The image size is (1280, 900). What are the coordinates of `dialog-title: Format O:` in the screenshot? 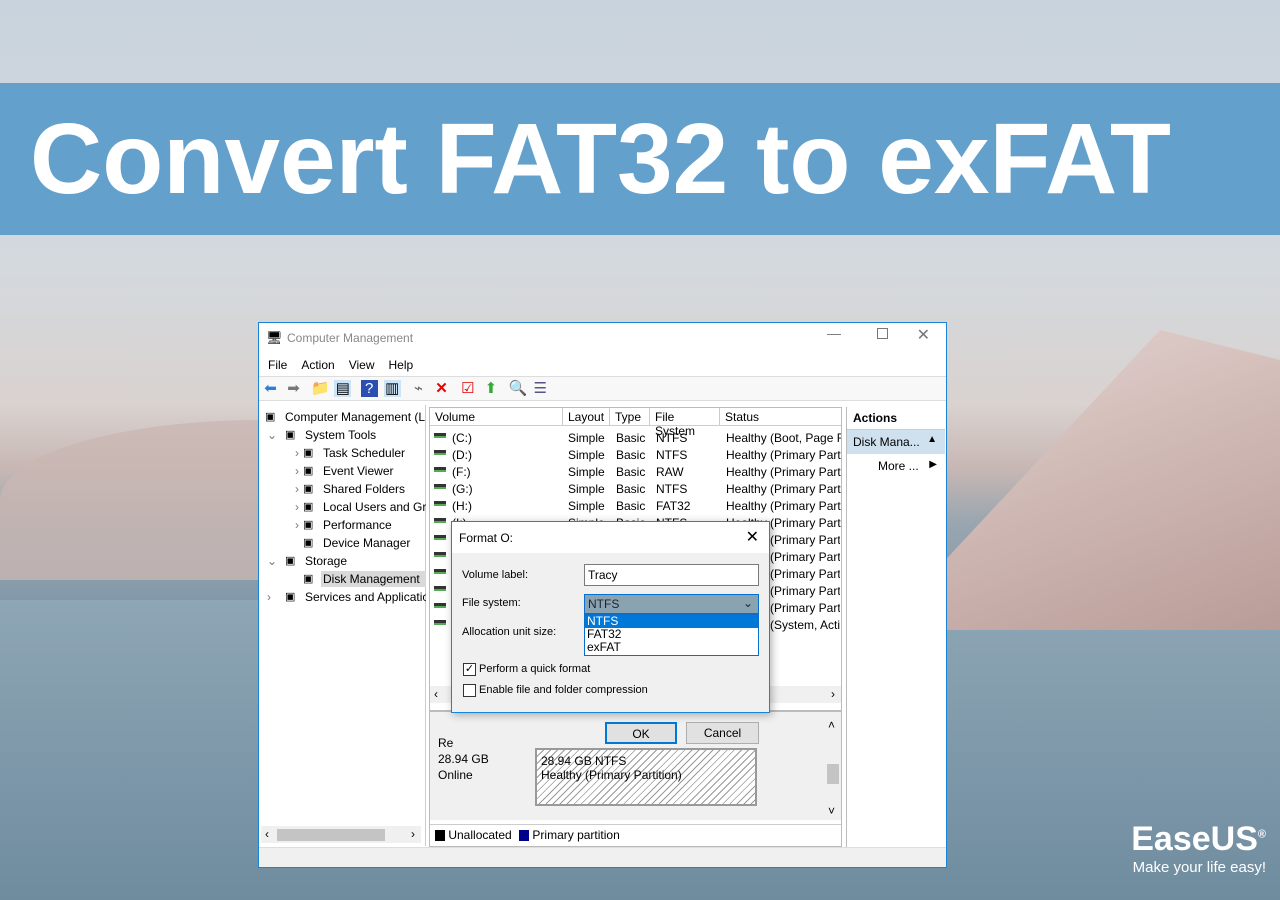 It's located at (486, 538).